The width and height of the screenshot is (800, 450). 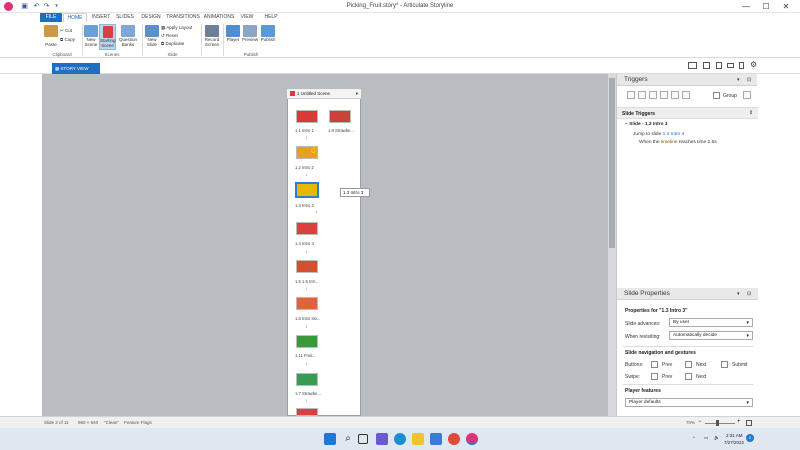 What do you see at coordinates (688, 364) in the screenshot?
I see `next-button-checkbox` at bounding box center [688, 364].